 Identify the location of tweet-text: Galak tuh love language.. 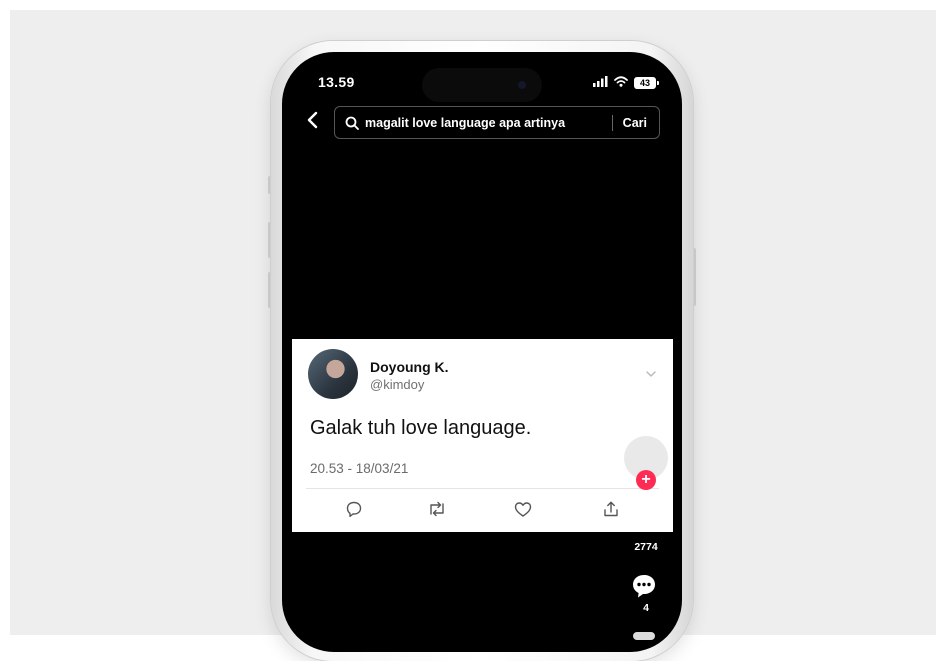
(421, 428).